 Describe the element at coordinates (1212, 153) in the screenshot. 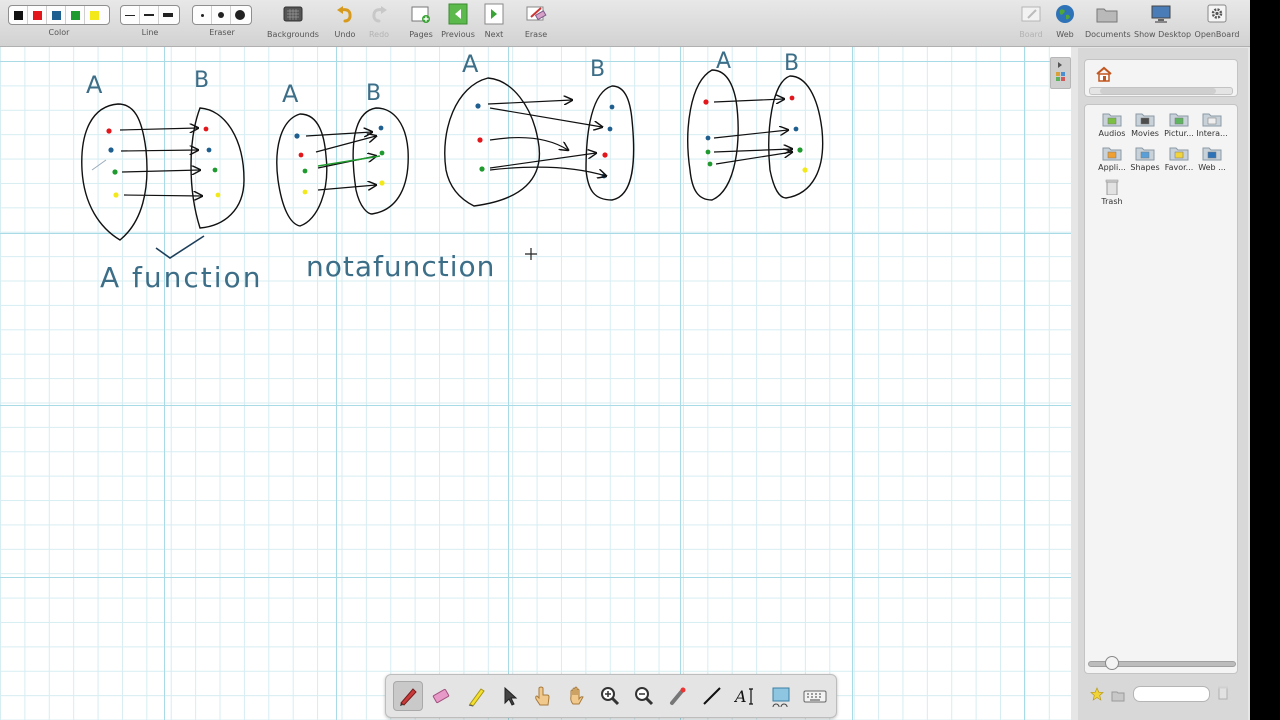

I see `web-folder-icon` at that location.